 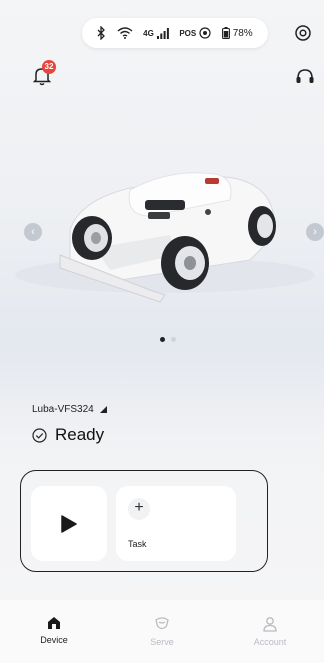 I want to click on bottom-nav: Device Serve Account, so click(x=162, y=631).